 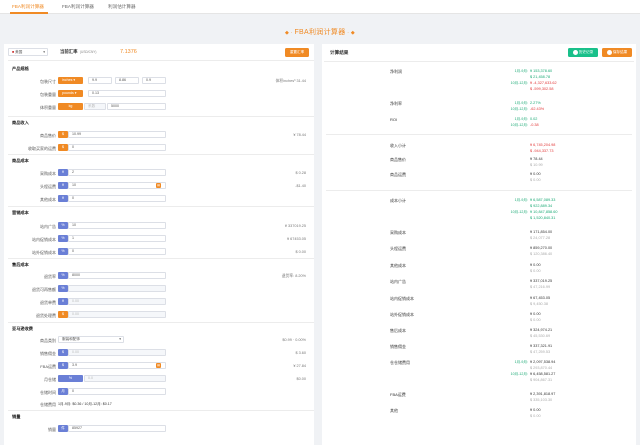 What do you see at coordinates (535, 320) in the screenshot?
I see `result-value: $ 0.00` at bounding box center [535, 320].